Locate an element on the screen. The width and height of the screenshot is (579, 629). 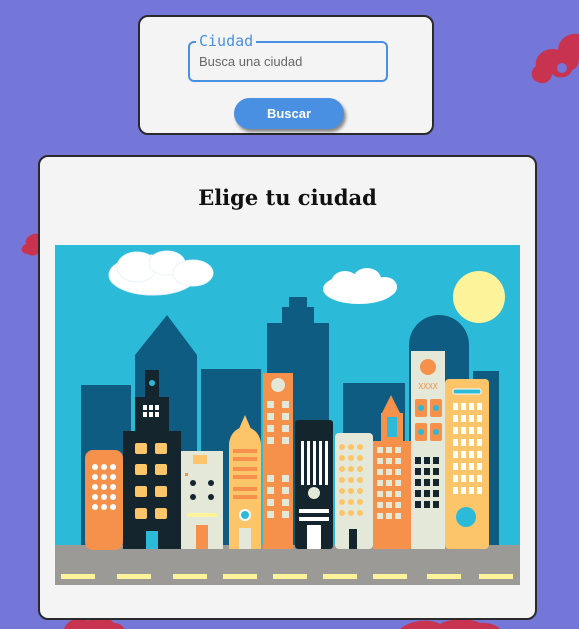
building-sign-text: XXXX is located at coordinates (427, 386).